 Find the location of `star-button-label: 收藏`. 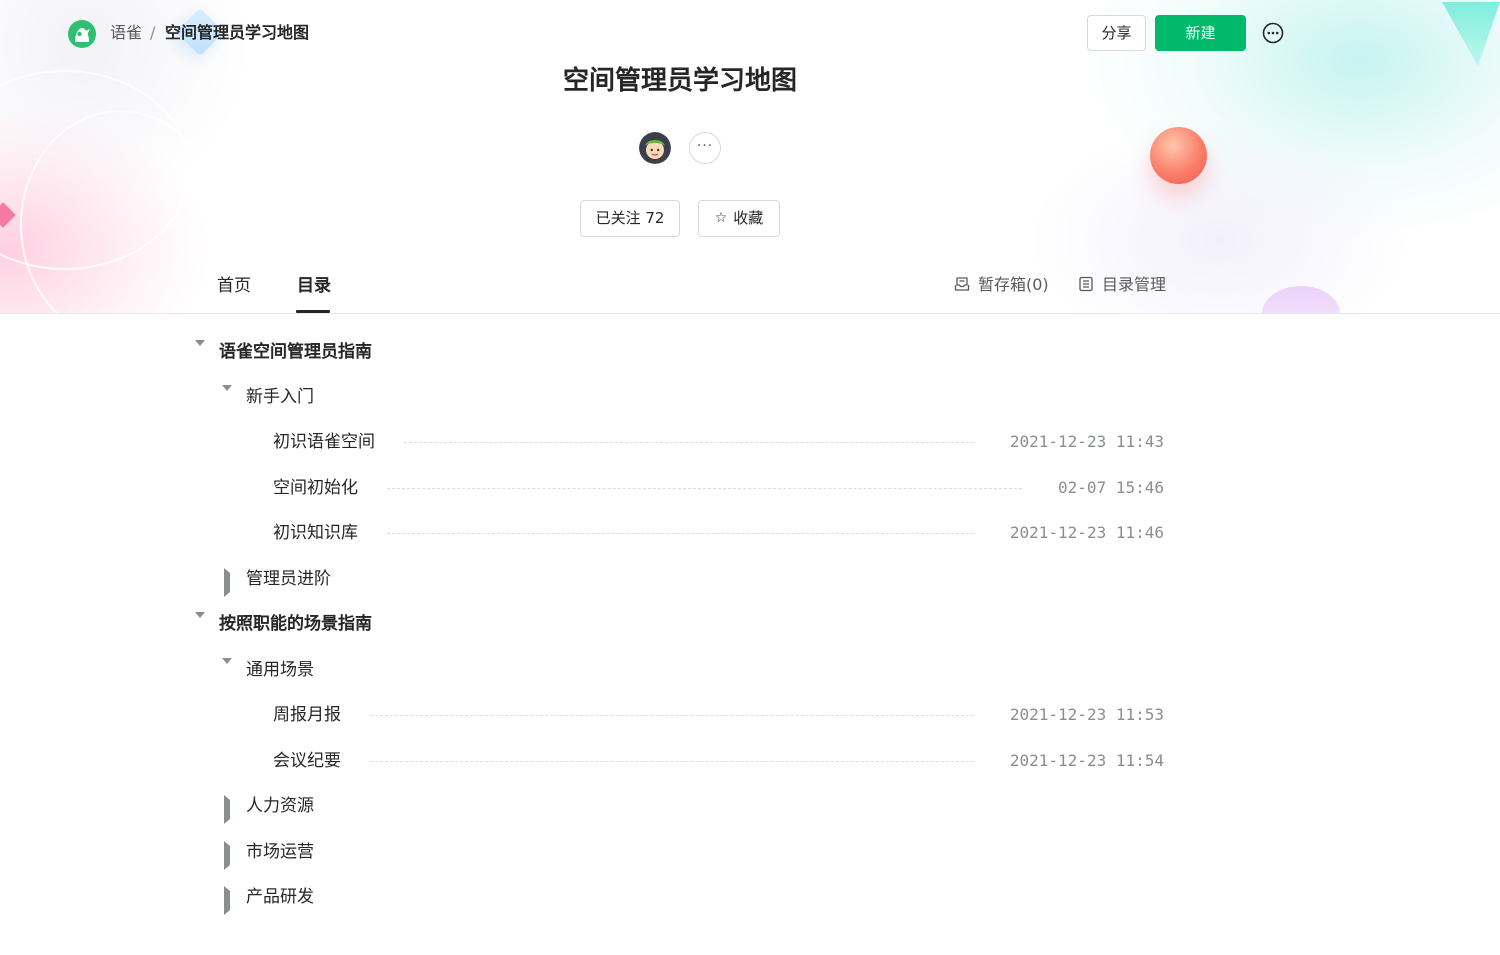

star-button-label: 收藏 is located at coordinates (748, 218).